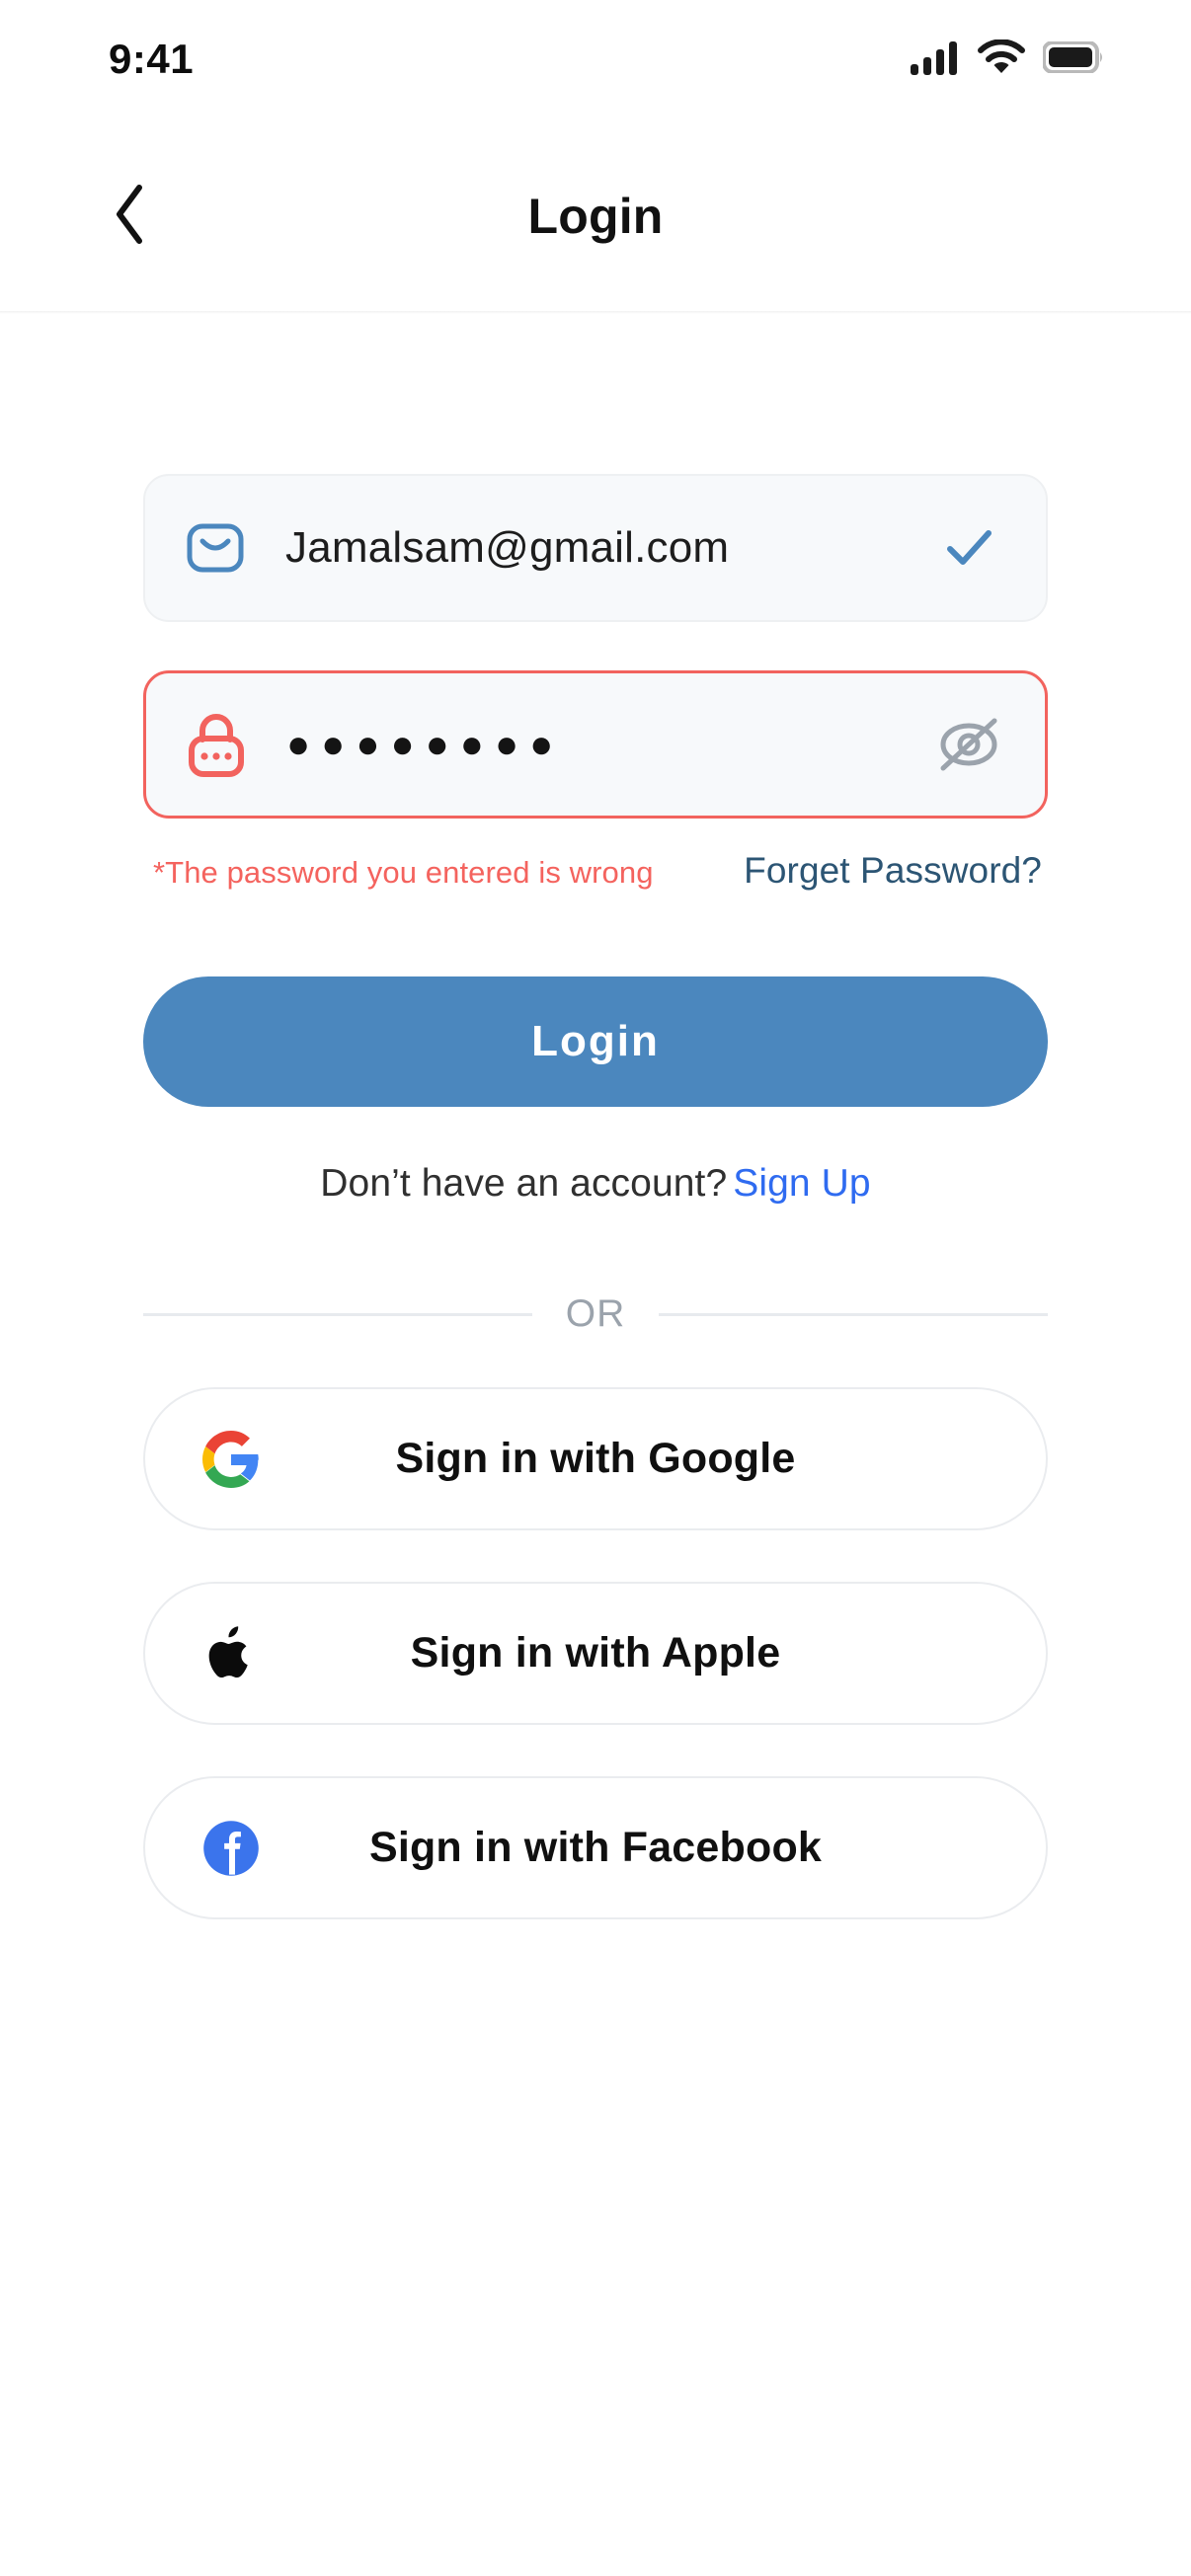 The width and height of the screenshot is (1191, 2576). What do you see at coordinates (215, 548) in the screenshot?
I see `envelope-icon` at bounding box center [215, 548].